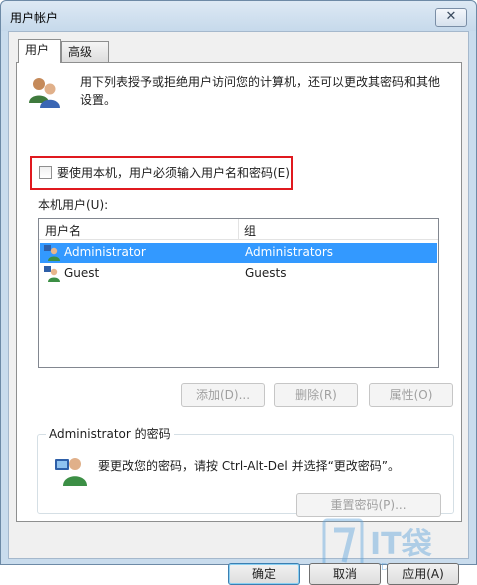 Image resolution: width=477 pixels, height=585 pixels. Describe the element at coordinates (44, 93) in the screenshot. I see `users-icon` at that location.